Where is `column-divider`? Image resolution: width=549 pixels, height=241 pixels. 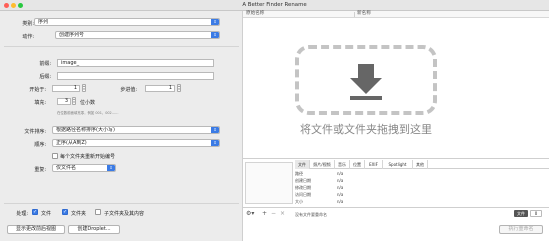
column-divider is located at coordinates (354, 14).